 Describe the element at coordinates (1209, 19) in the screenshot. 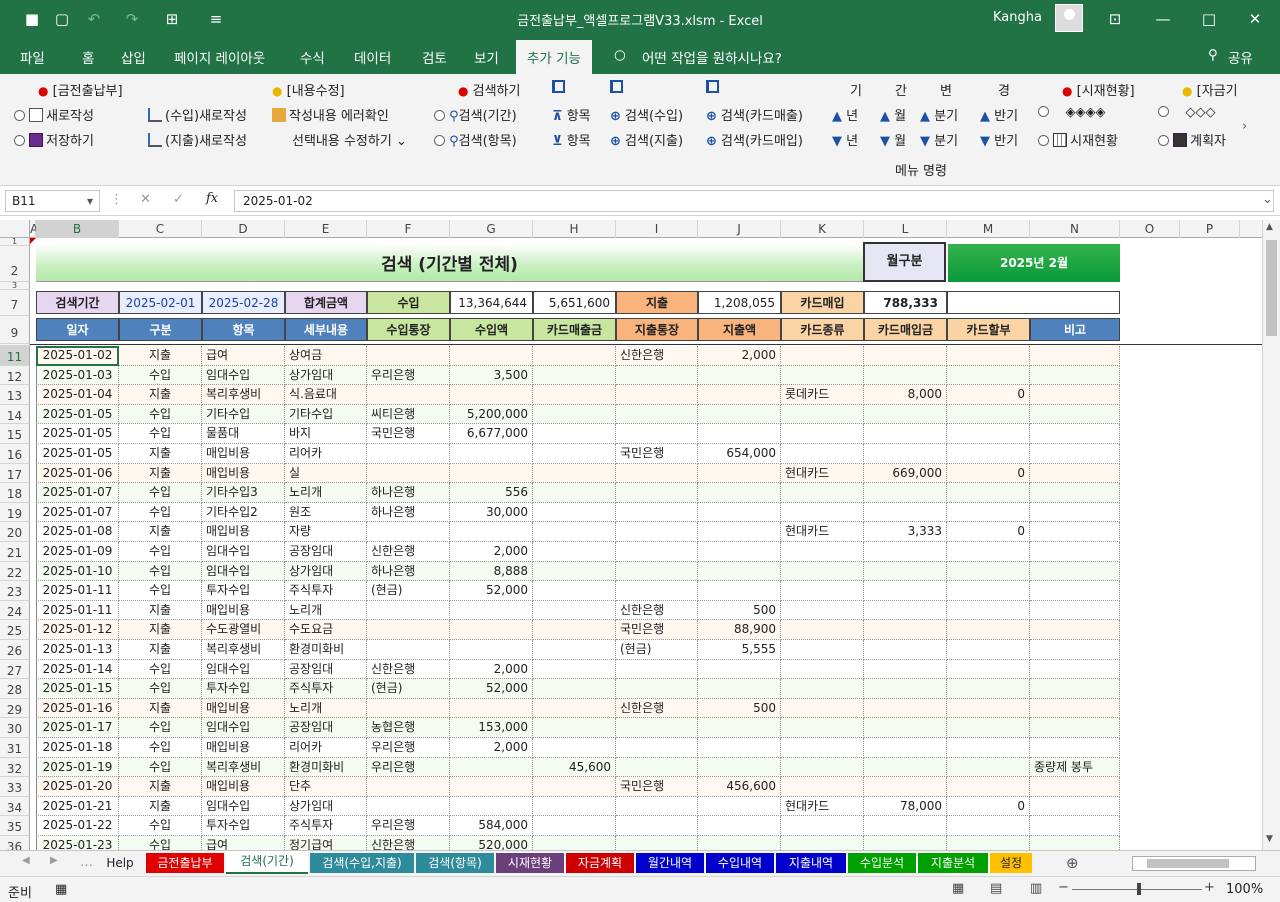

I see `maximize-icon: □` at that location.